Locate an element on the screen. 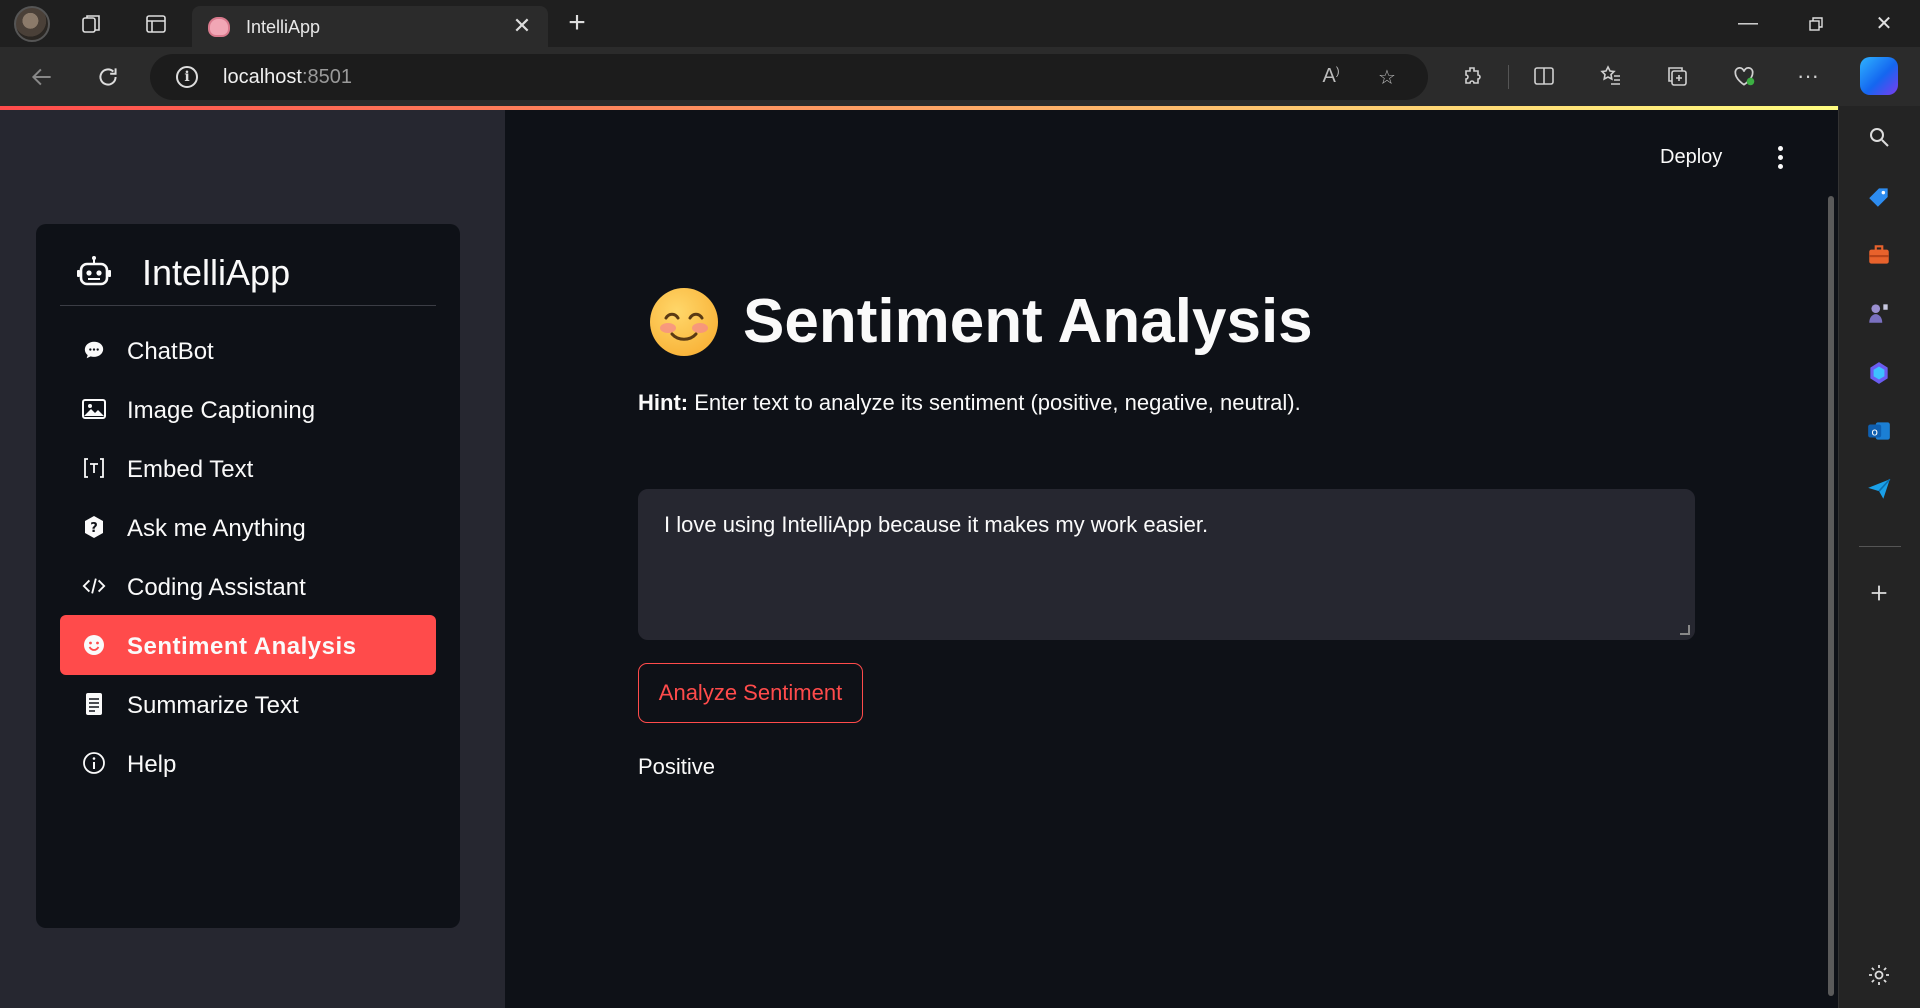 This screenshot has height=1008, width=1920. menu-item-label: Sentiment Analysis is located at coordinates (242, 646).